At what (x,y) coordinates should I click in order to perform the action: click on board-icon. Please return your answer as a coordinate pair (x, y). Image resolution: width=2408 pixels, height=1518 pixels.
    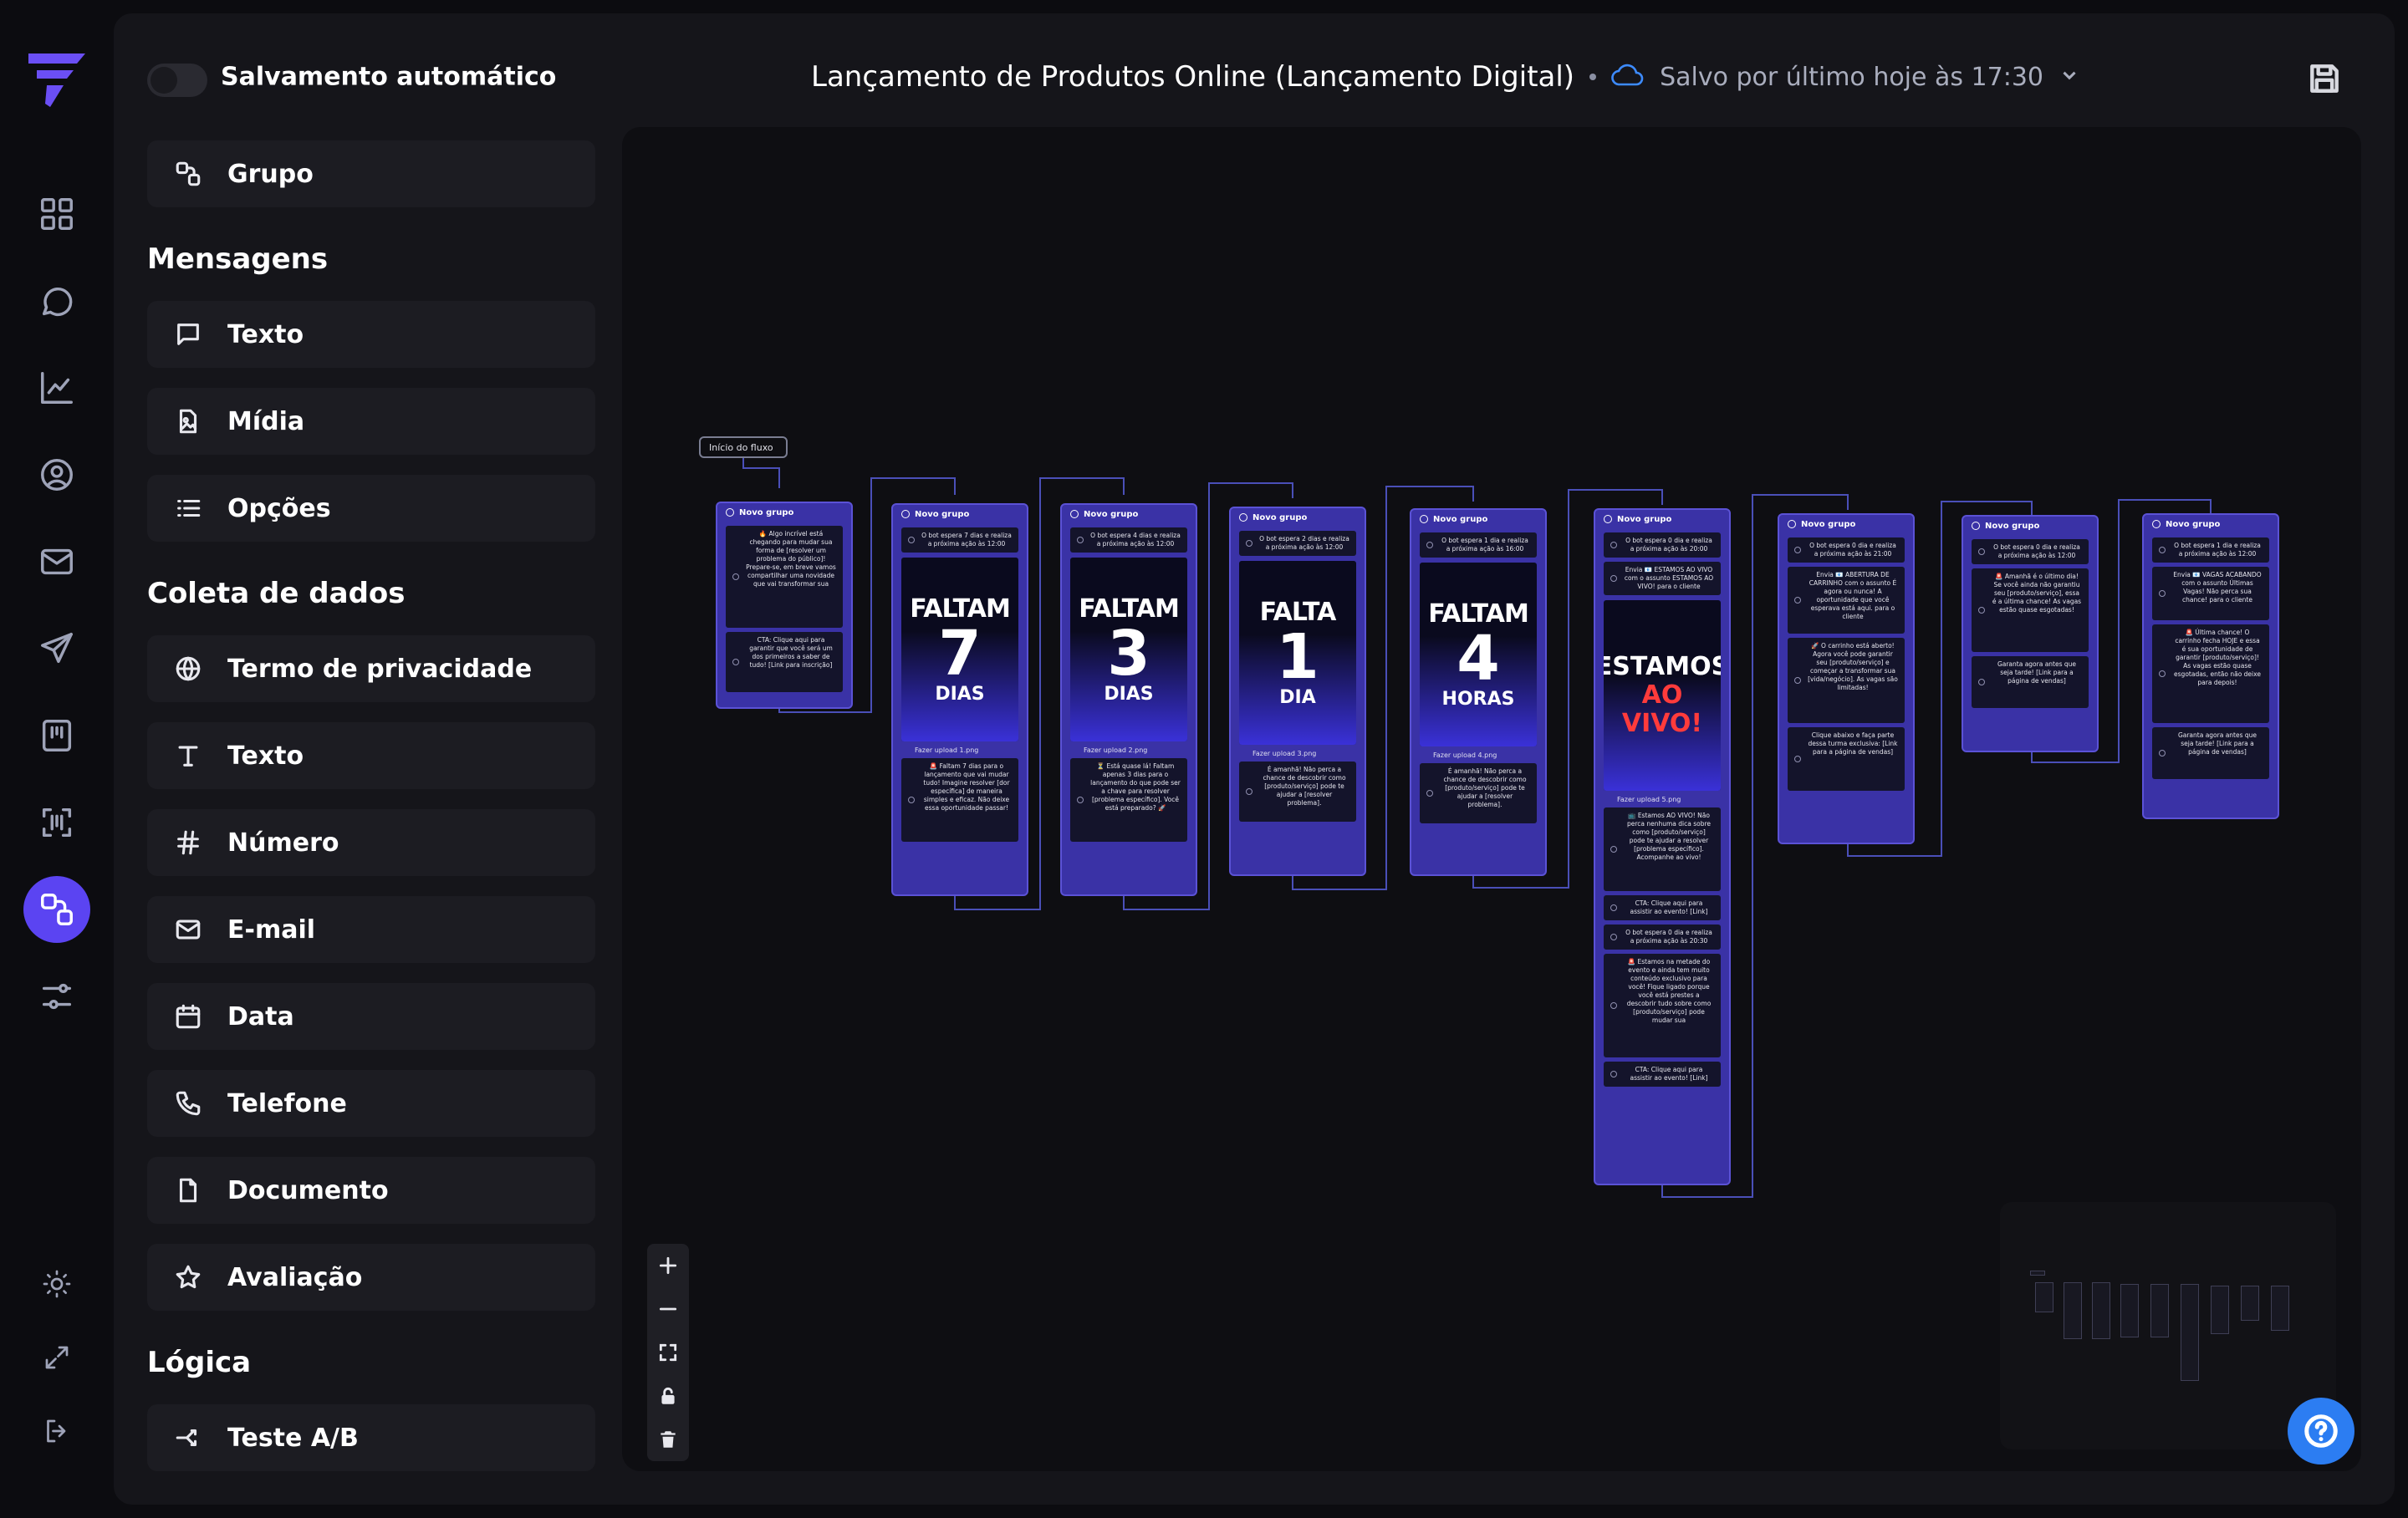
    Looking at the image, I should click on (56, 735).